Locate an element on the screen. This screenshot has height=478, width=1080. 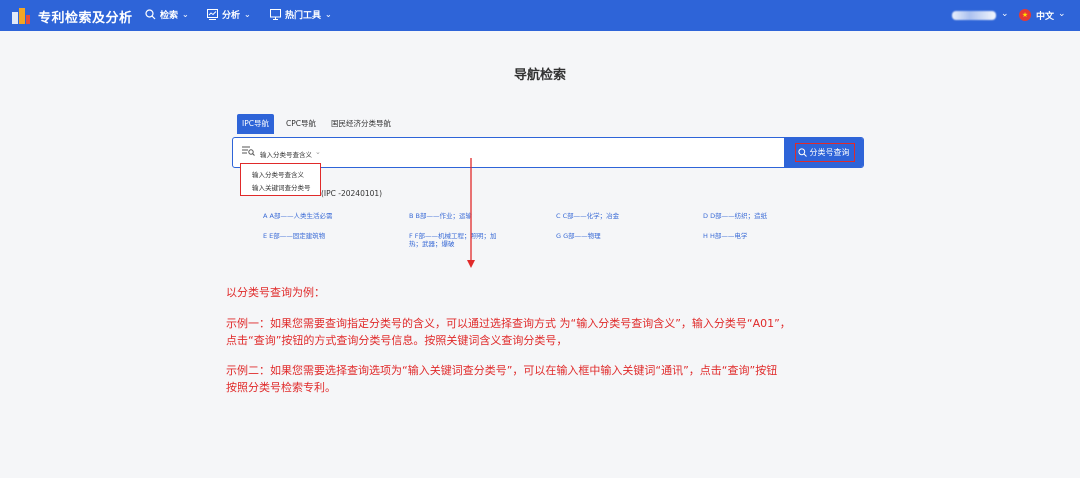
category-link-b: B B部——作业；运输 is located at coordinates (440, 216).